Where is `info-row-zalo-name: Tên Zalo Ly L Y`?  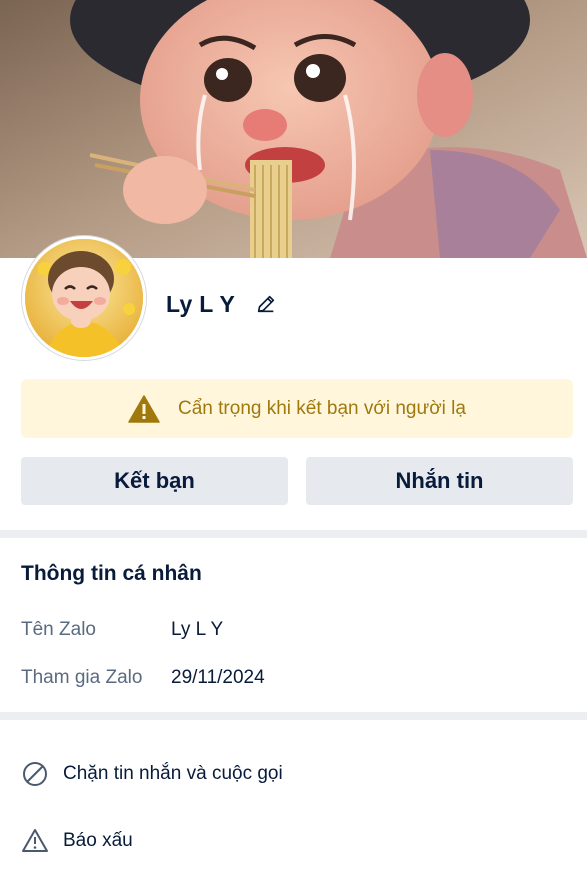 info-row-zalo-name: Tên Zalo Ly L Y is located at coordinates (122, 630).